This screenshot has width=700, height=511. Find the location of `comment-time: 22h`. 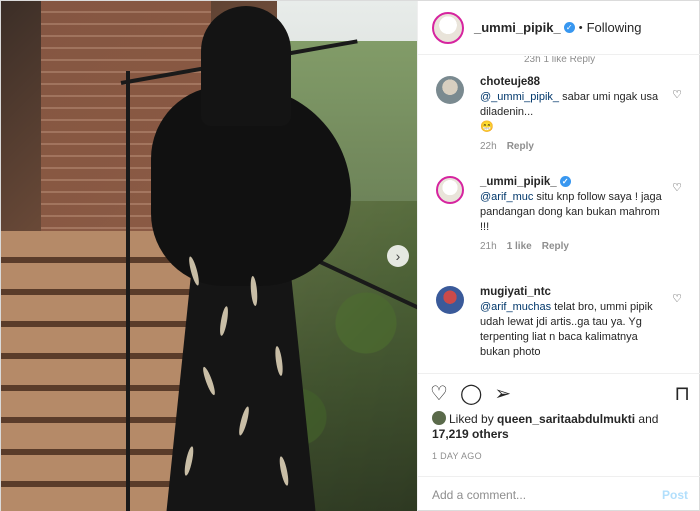

comment-time: 22h is located at coordinates (488, 146).